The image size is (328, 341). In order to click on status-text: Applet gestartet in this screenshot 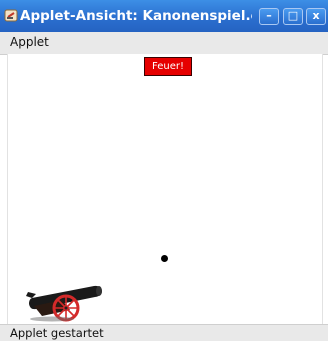, I will do `click(57, 333)`.